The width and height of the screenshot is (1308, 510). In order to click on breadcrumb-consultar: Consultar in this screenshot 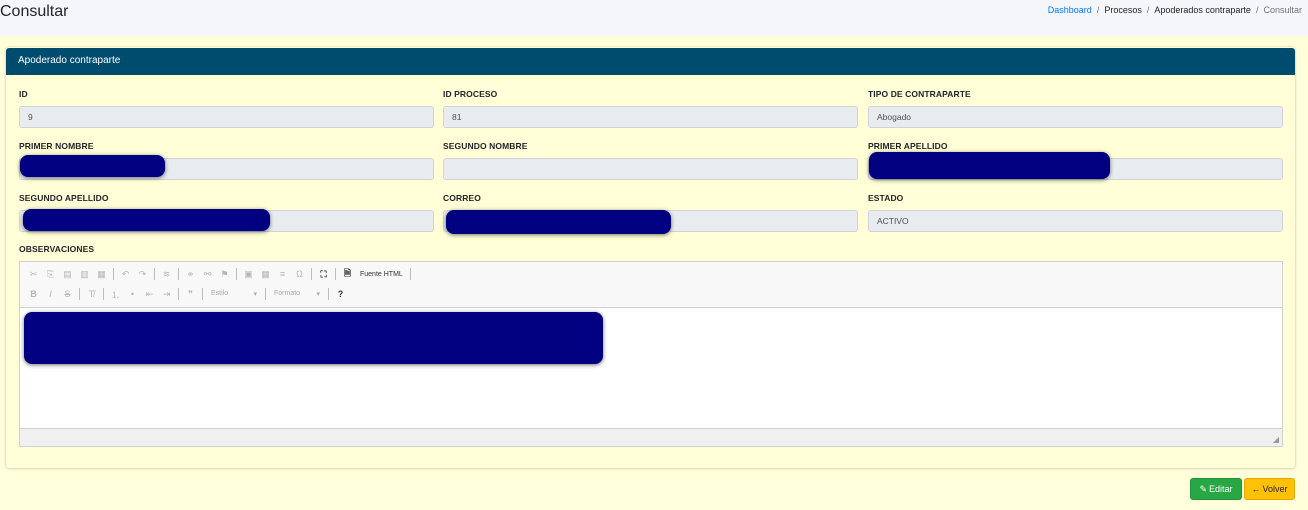, I will do `click(1282, 10)`.